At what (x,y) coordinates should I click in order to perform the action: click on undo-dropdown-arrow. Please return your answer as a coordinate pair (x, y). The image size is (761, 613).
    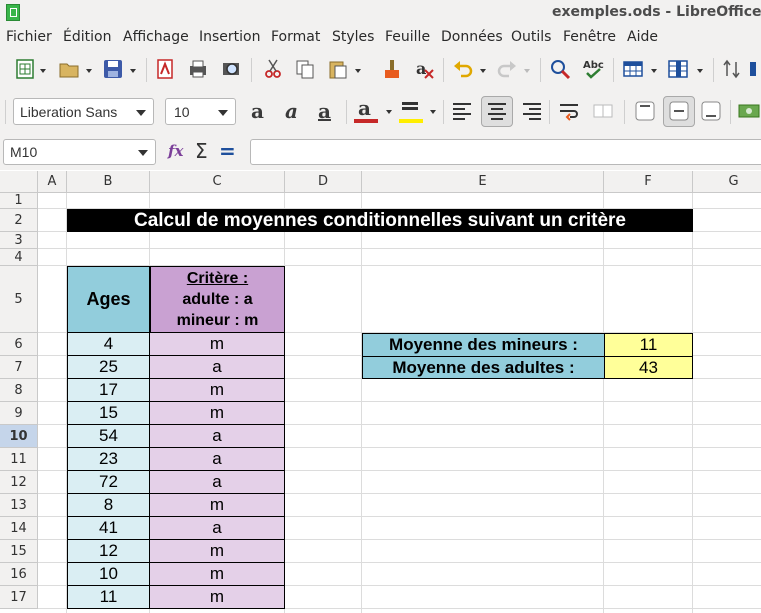
    Looking at the image, I should click on (483, 71).